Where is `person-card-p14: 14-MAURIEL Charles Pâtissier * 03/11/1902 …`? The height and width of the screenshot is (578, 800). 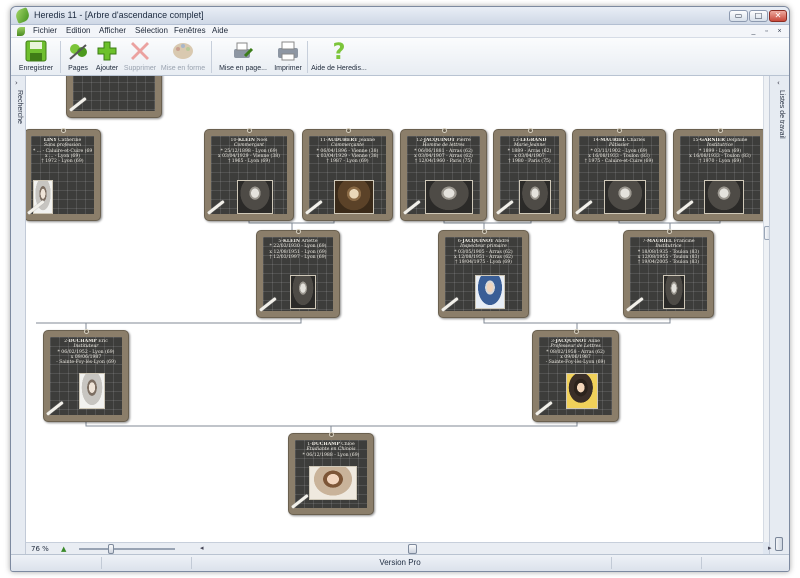
person-card-p14: 14-MAURIEL Charles Pâtissier * 03/11/1902 … is located at coordinates (619, 174).